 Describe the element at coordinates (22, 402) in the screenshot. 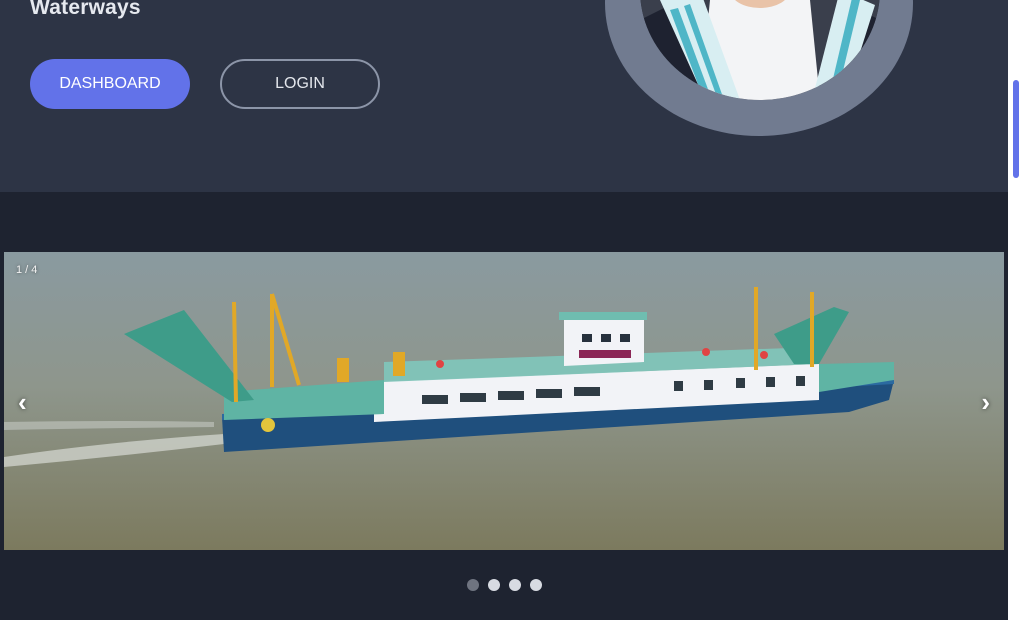

I see `prev-slide-button: ‹` at that location.